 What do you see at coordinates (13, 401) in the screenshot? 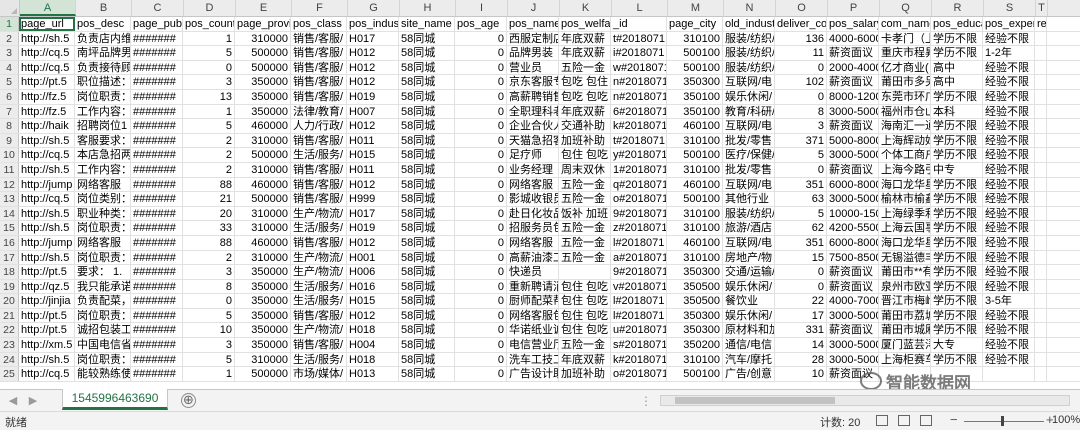
I see `prev-sheet-icon: ◀` at bounding box center [13, 401].